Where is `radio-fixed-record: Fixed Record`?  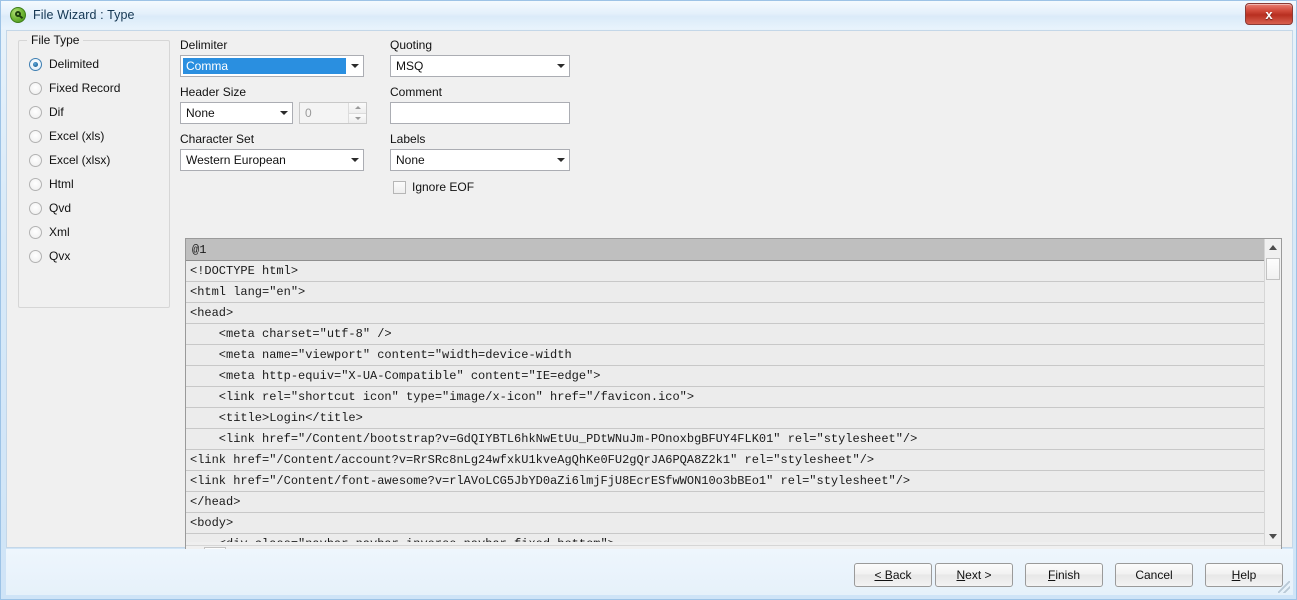 radio-fixed-record: Fixed Record is located at coordinates (74, 88).